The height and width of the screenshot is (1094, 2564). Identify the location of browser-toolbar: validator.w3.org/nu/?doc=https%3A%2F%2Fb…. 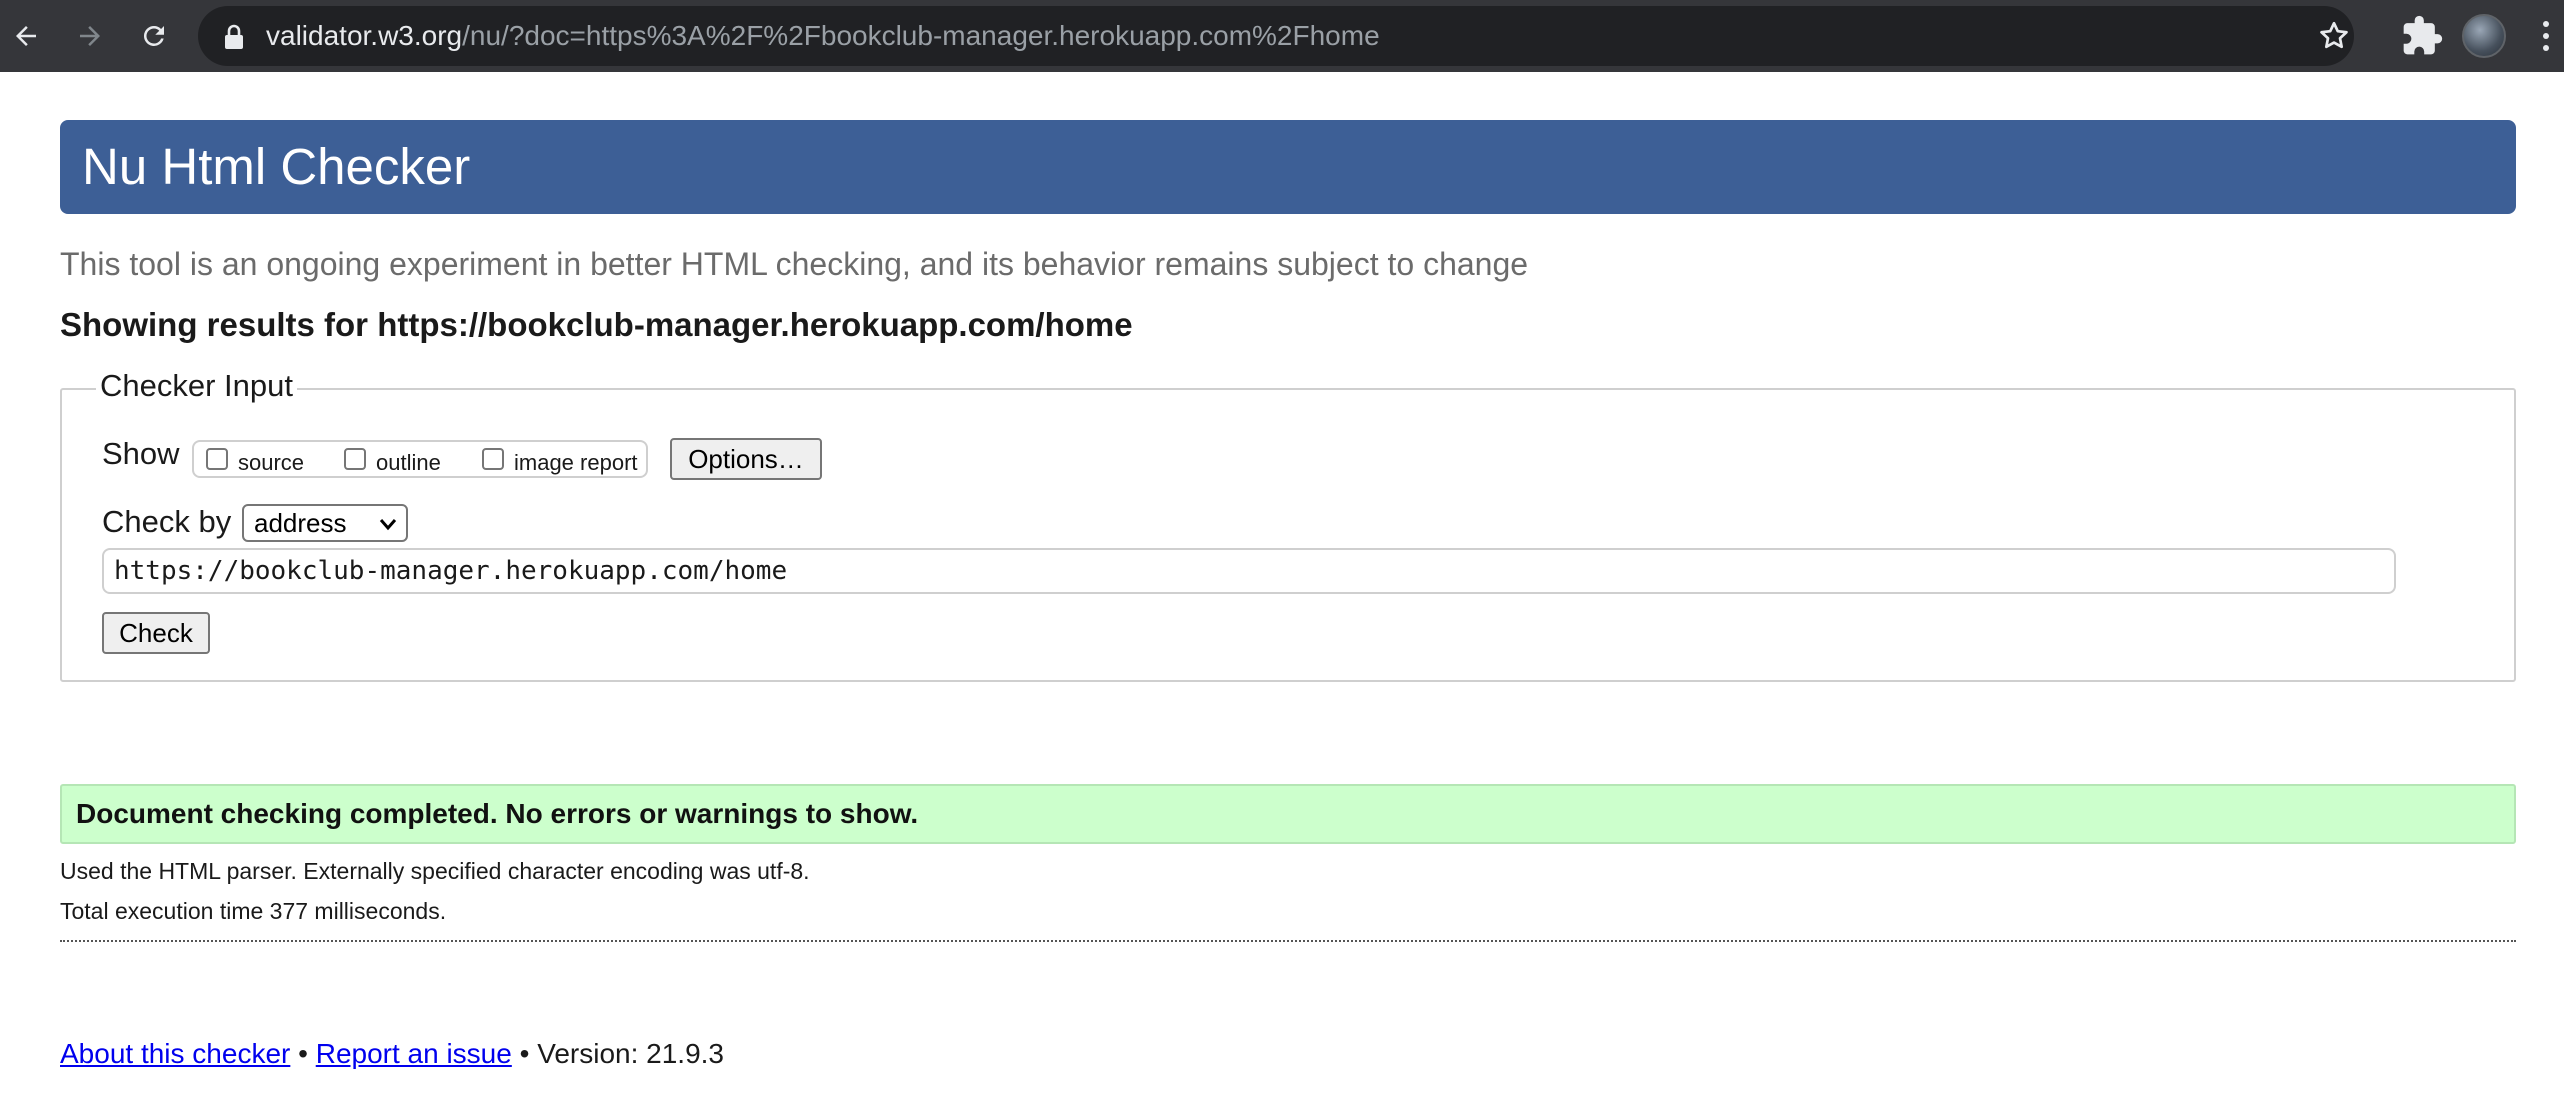
(1282, 36).